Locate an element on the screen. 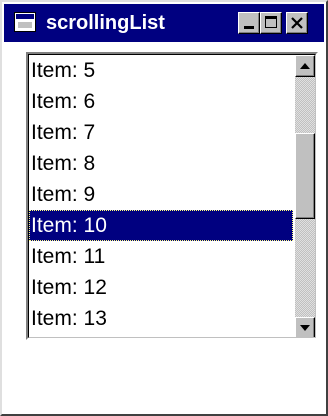  list-item: Item: 9 is located at coordinates (161, 194).